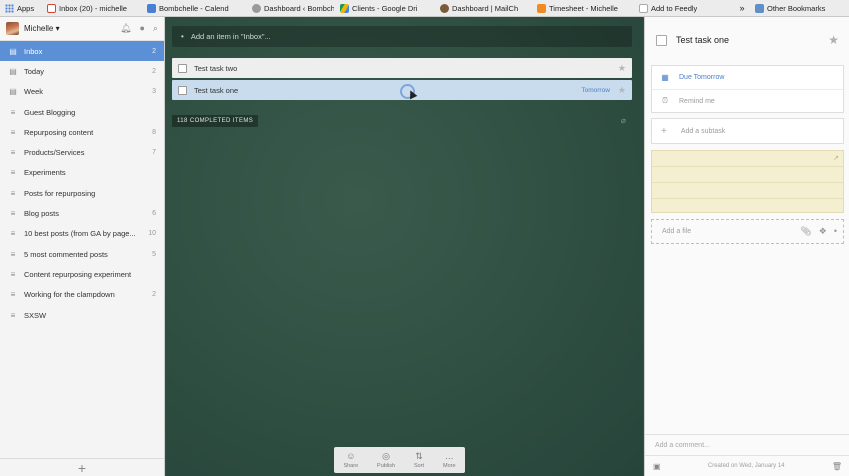 This screenshot has height=476, width=849. What do you see at coordinates (344, 8) in the screenshot?
I see `google-drive-icon` at bounding box center [344, 8].